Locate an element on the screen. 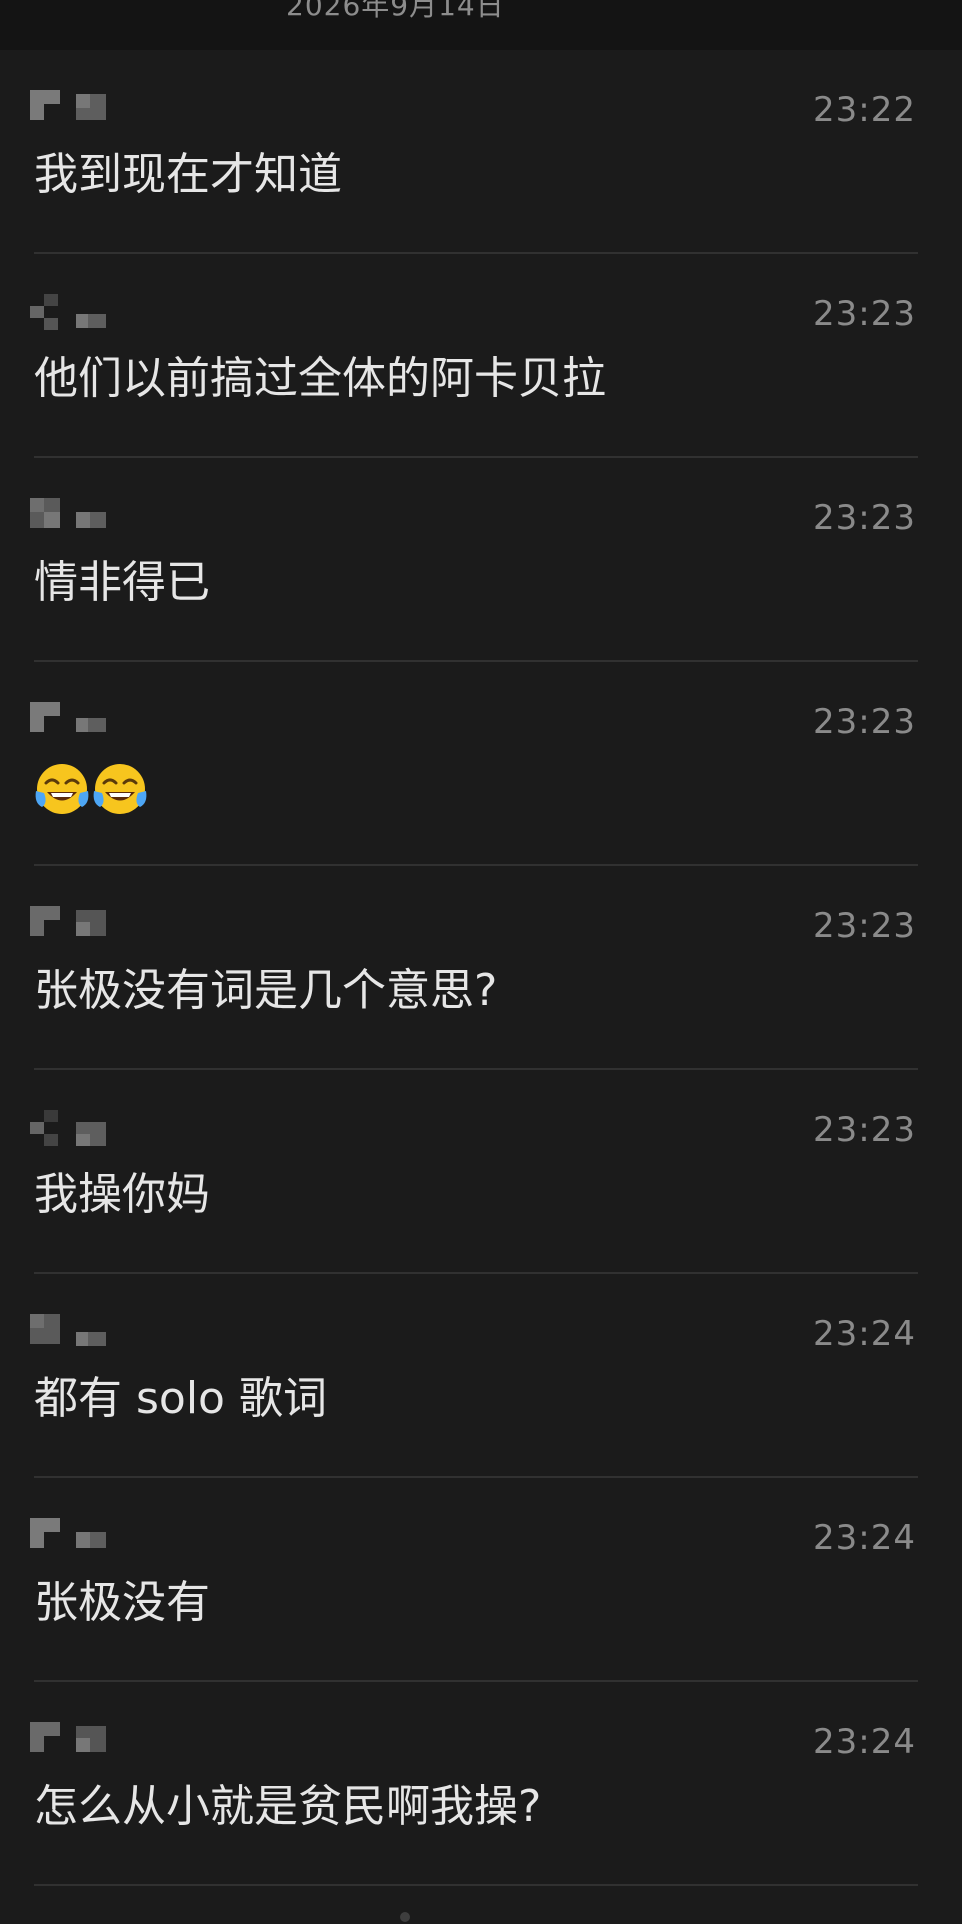 The width and height of the screenshot is (962, 1924). message-timestamp: 23:22 is located at coordinates (864, 110).